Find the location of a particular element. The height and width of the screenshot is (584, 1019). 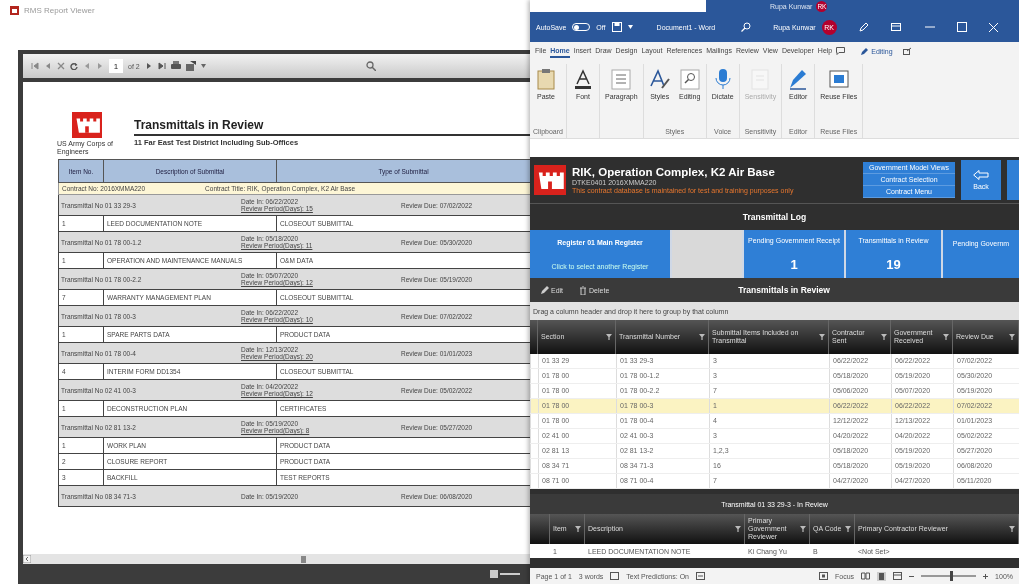

accessibility-icon is located at coordinates (700, 576).